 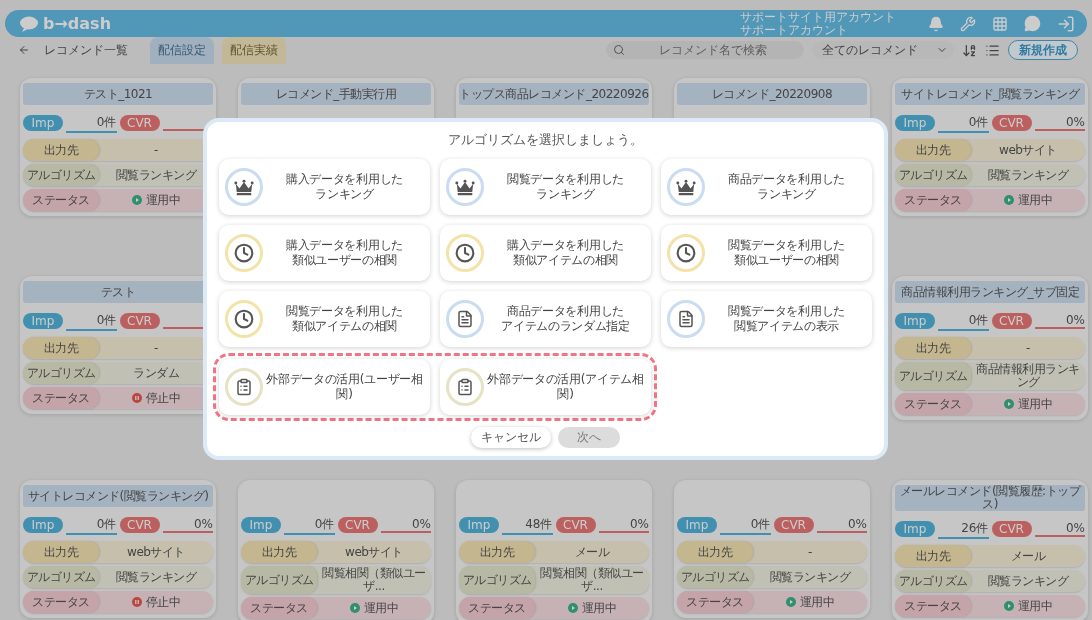 I want to click on list-icon, so click(x=992, y=50).